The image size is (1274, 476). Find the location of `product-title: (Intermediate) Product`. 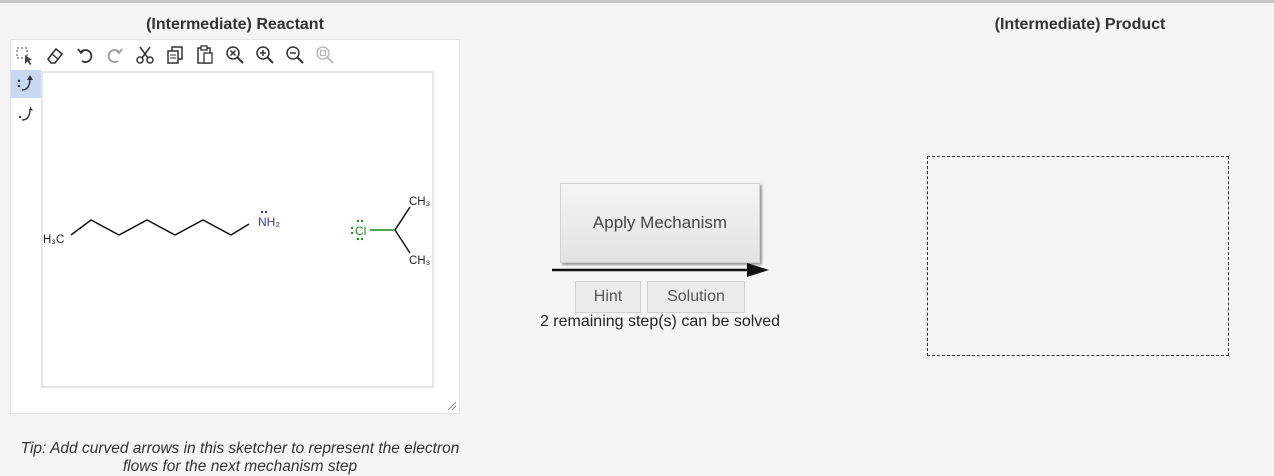

product-title: (Intermediate) Product is located at coordinates (1080, 24).